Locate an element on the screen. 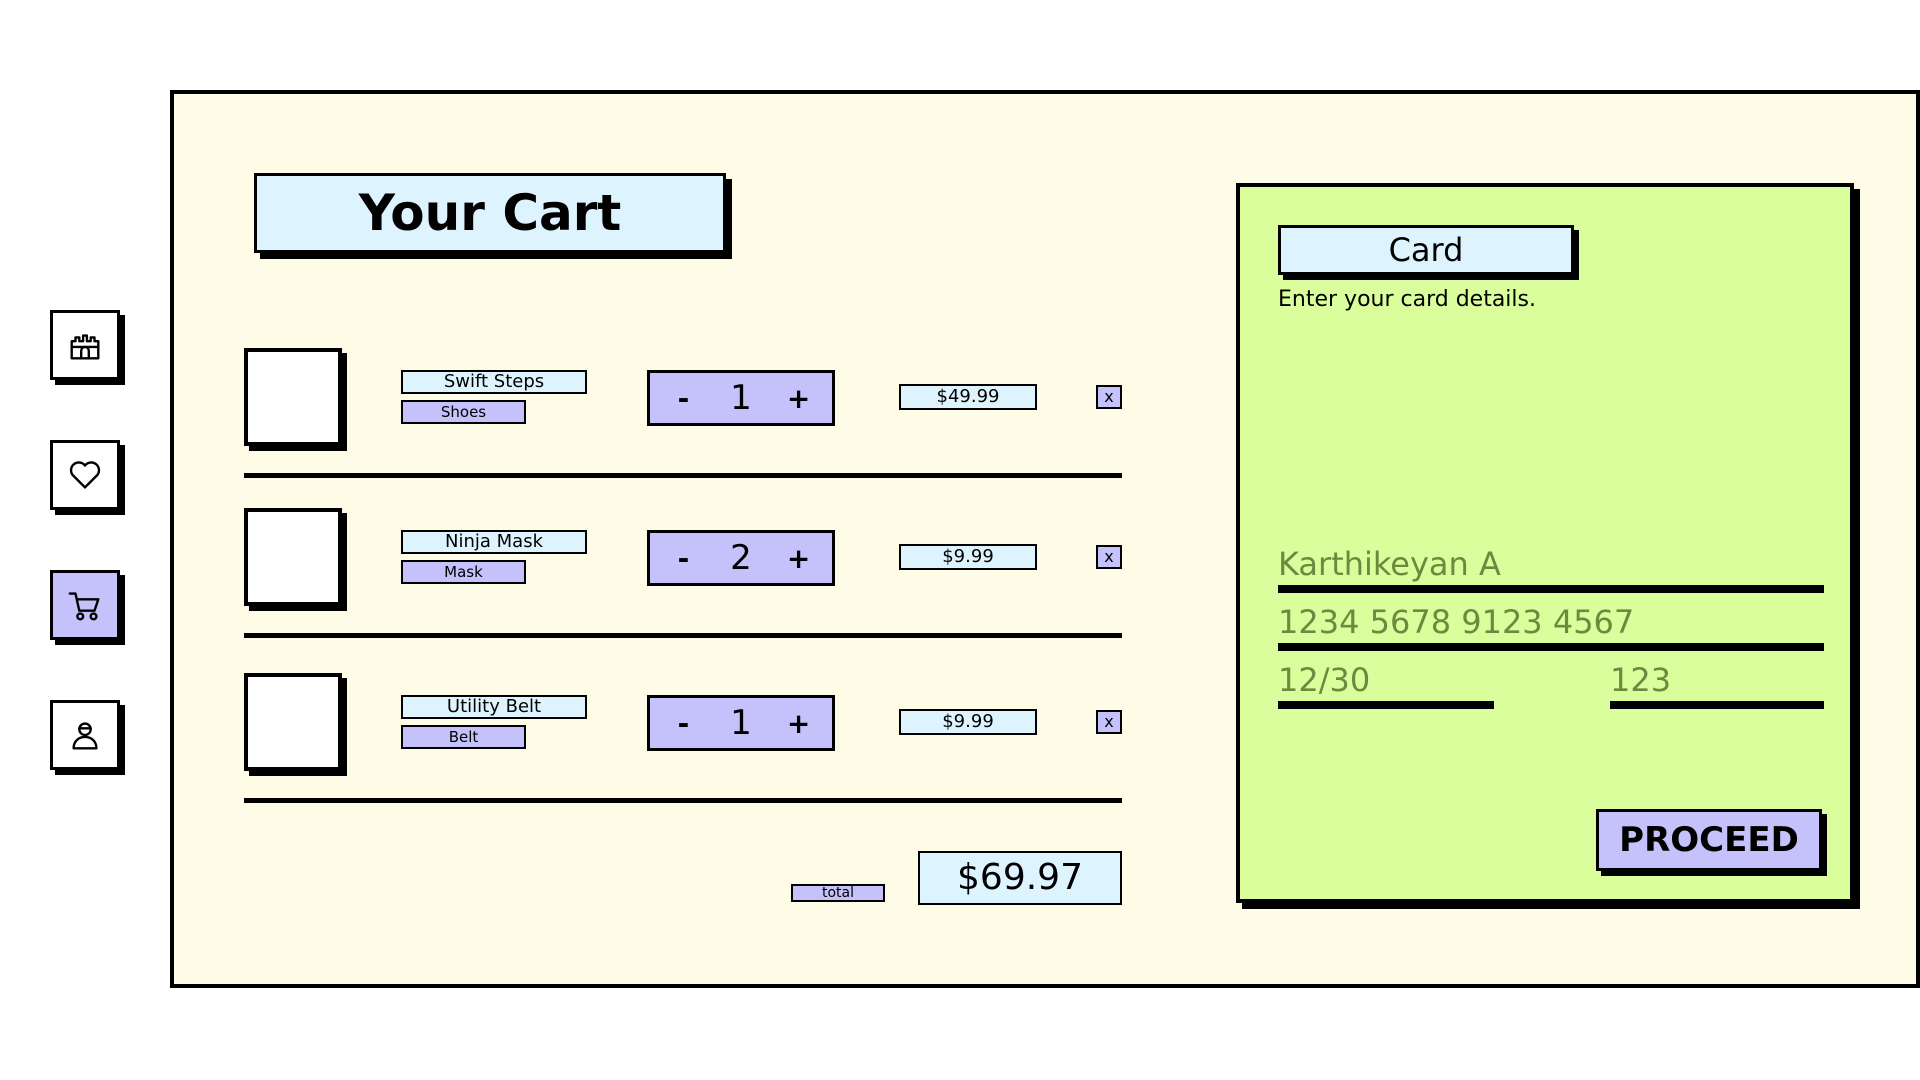 The height and width of the screenshot is (1080, 1920). card-description: Enter your card details. is located at coordinates (1407, 299).